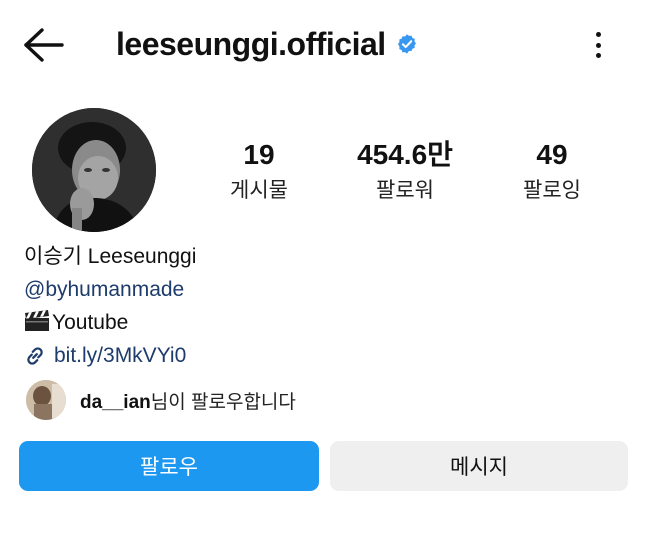  What do you see at coordinates (223, 402) in the screenshot?
I see `mutual-followers-suffix: 님이 팔로우합니다` at bounding box center [223, 402].